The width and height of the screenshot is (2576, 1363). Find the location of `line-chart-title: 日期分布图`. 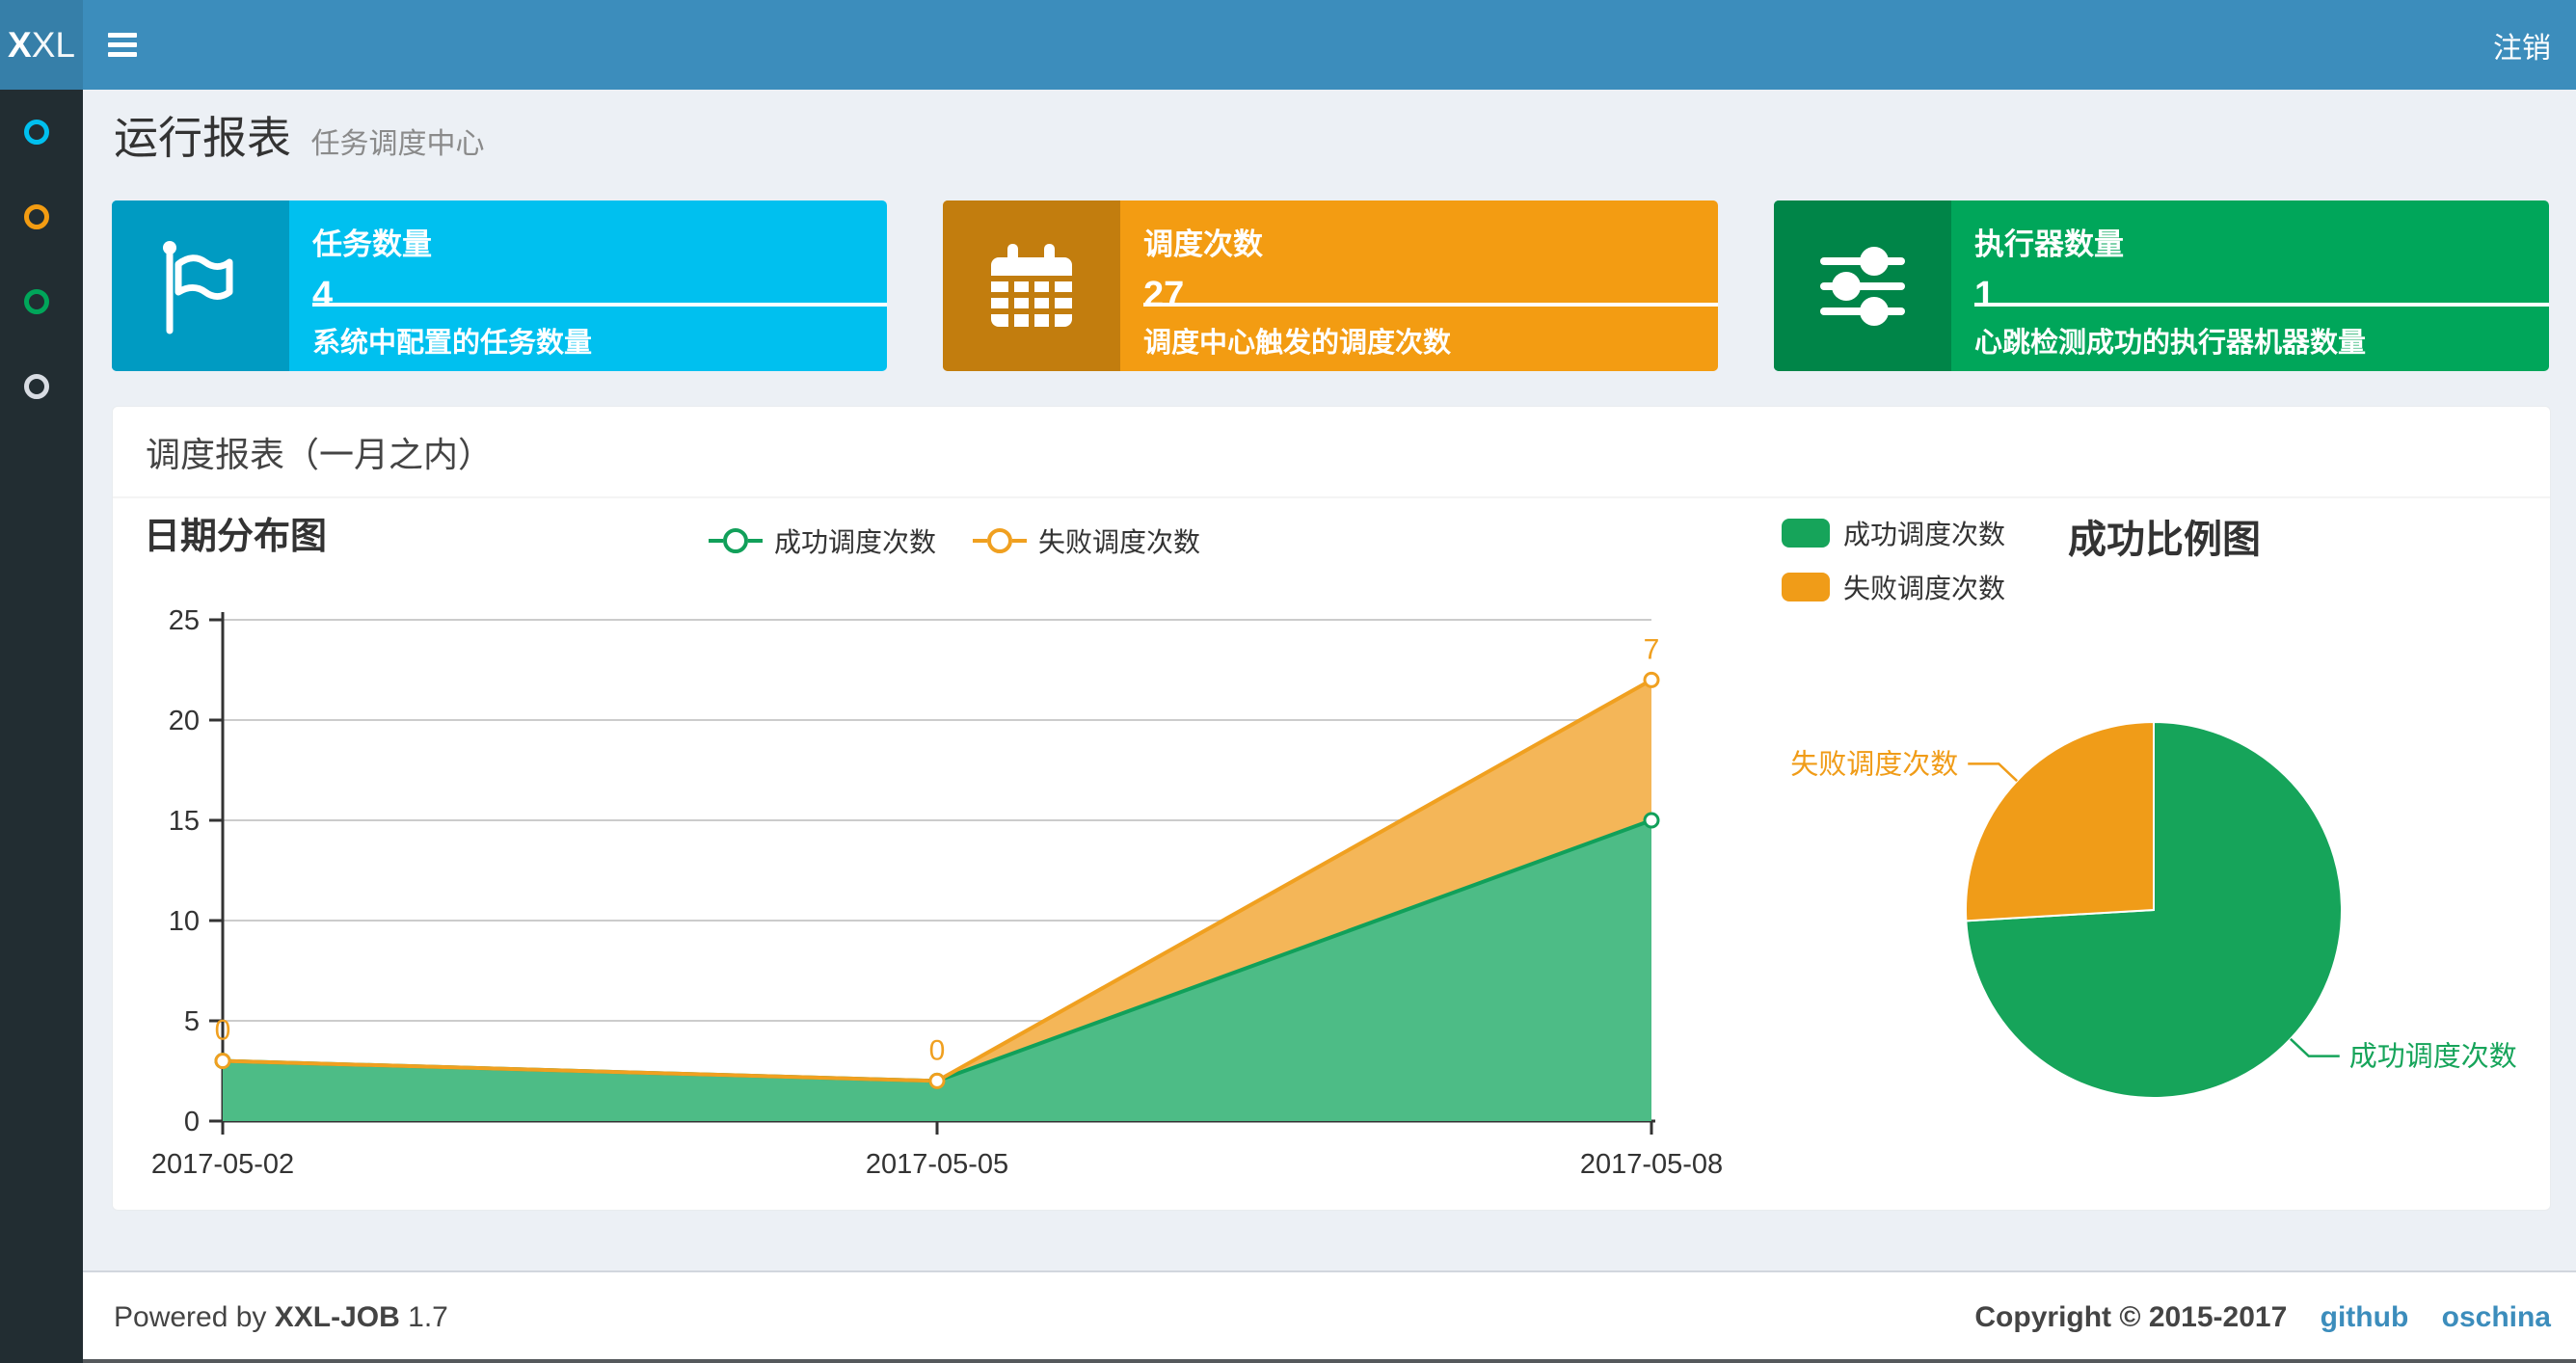

line-chart-title: 日期分布图 is located at coordinates (236, 537).